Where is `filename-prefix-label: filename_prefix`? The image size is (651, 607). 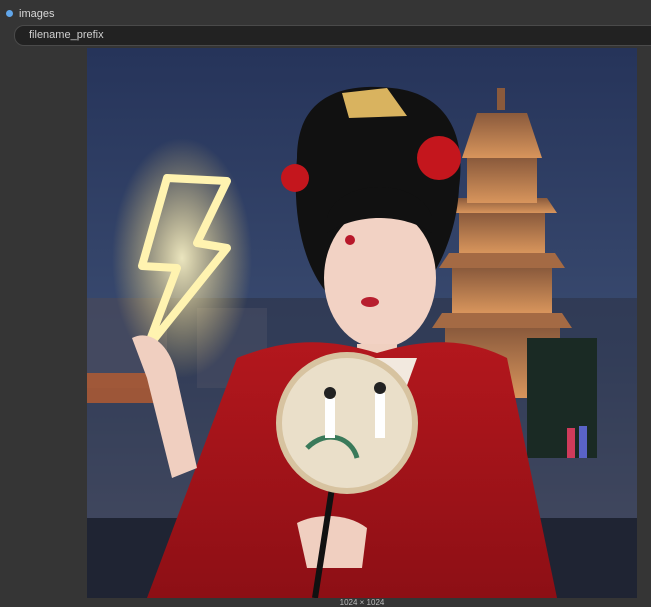 filename-prefix-label: filename_prefix is located at coordinates (66, 35).